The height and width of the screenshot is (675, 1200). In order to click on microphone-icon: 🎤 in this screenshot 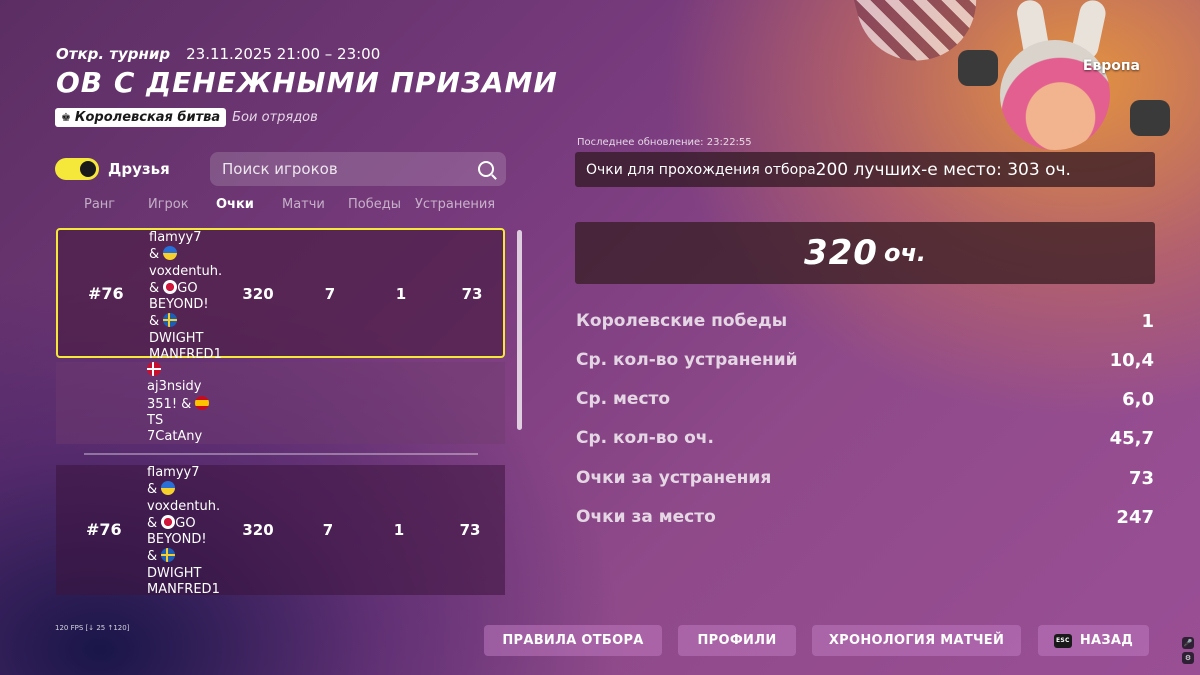, I will do `click(1188, 643)`.